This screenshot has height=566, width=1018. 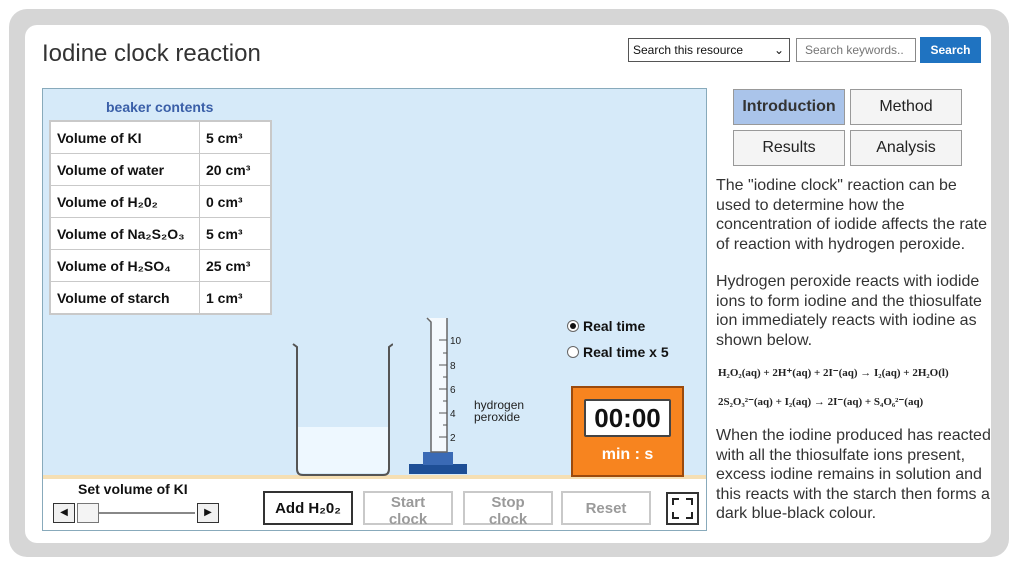 What do you see at coordinates (497, 417) in the screenshot?
I see `cylinder-label-line: peroxide` at bounding box center [497, 417].